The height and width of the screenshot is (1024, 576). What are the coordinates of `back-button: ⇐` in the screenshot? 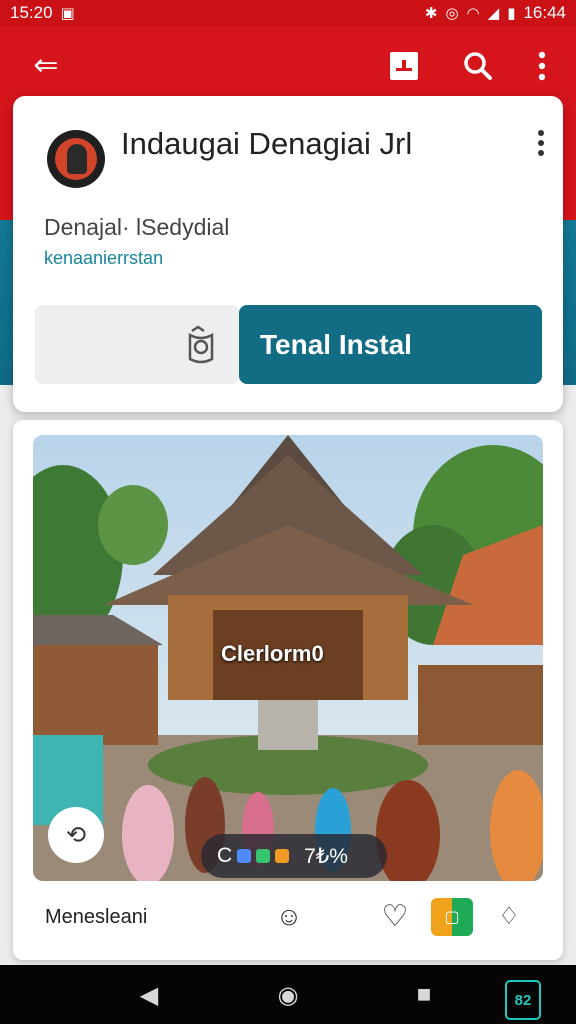 It's located at (46, 66).